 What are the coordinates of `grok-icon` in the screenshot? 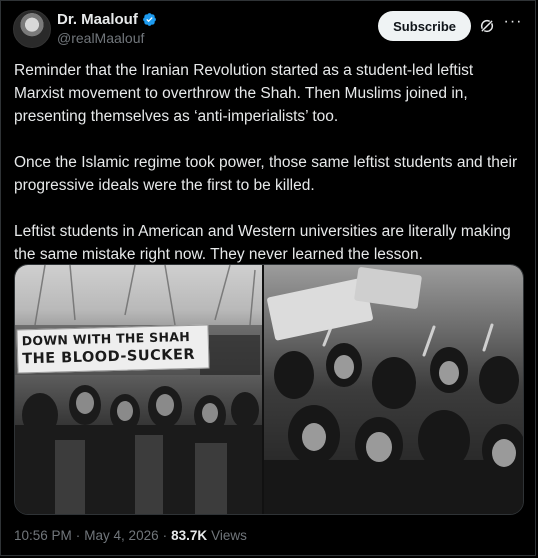 It's located at (487, 26).